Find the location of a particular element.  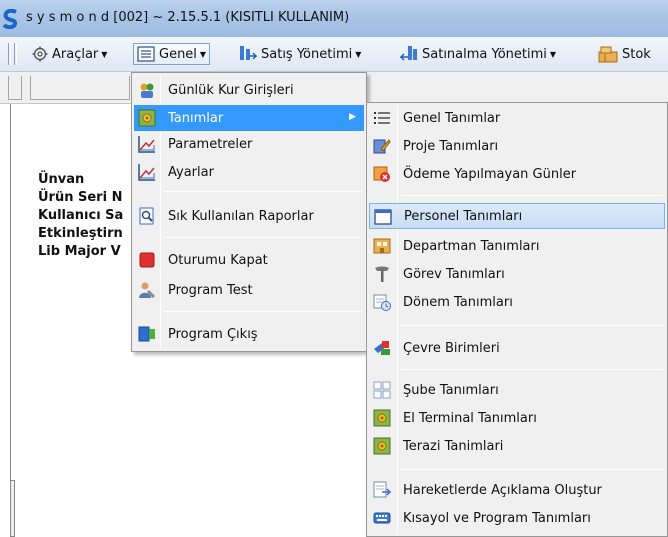

menu-item-label: Kısayol ve Program Tanımları is located at coordinates (497, 518).